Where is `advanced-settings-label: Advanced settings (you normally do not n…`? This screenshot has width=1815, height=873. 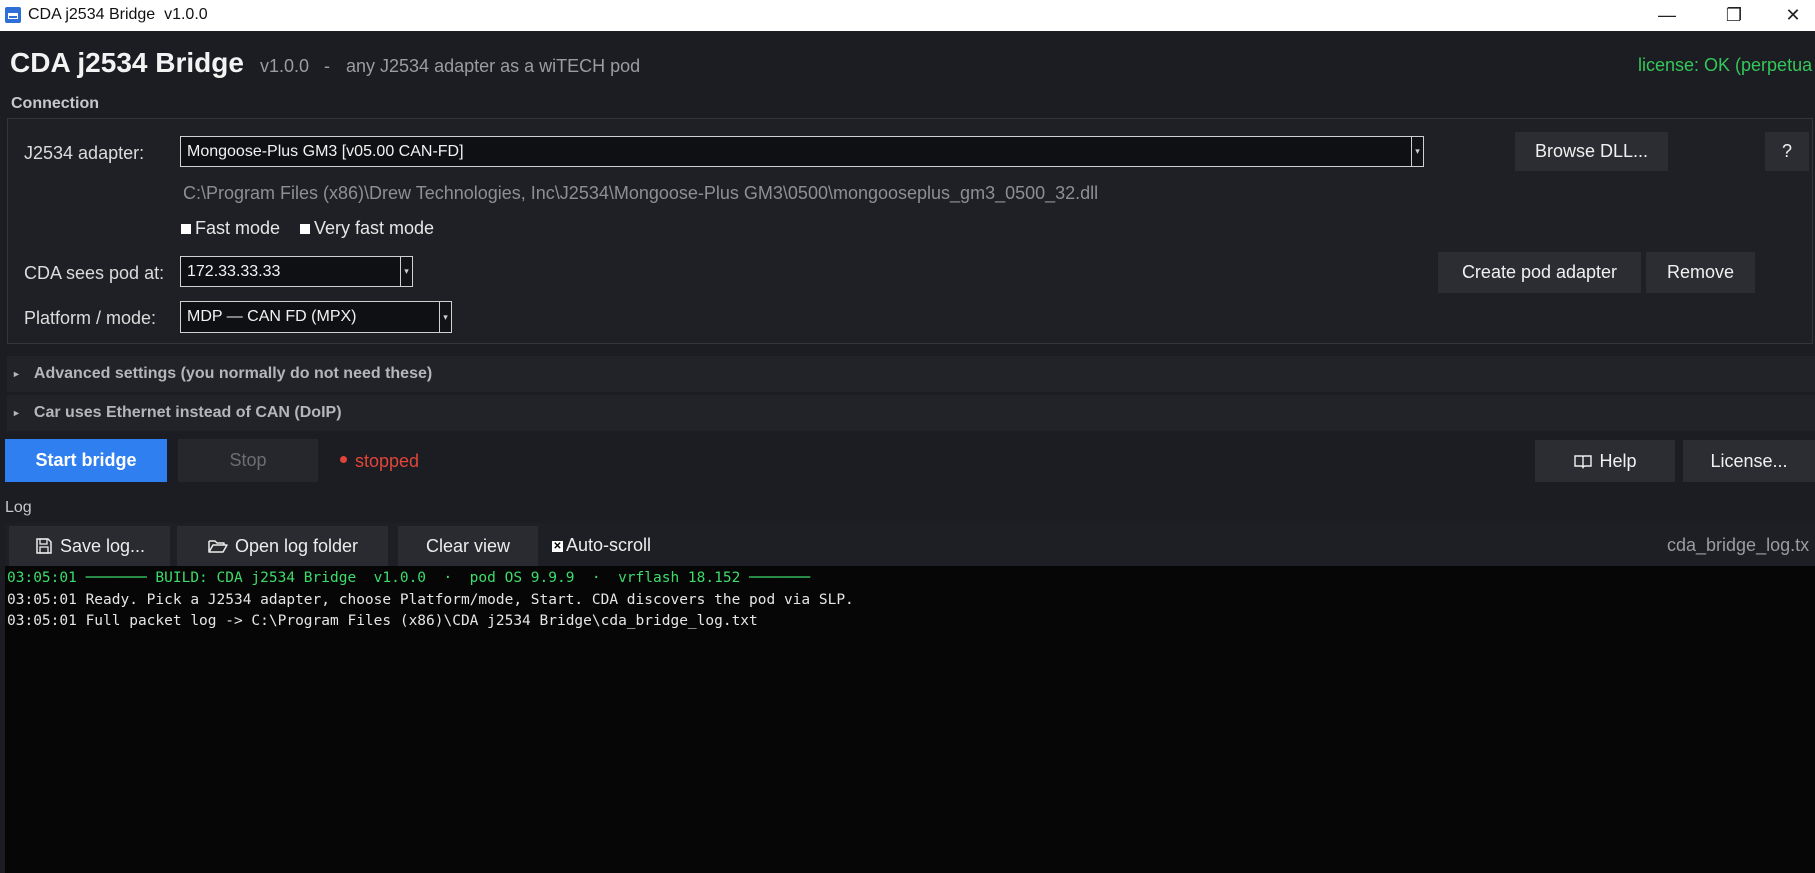
advanced-settings-label: Advanced settings (you normally do not n… is located at coordinates (233, 373).